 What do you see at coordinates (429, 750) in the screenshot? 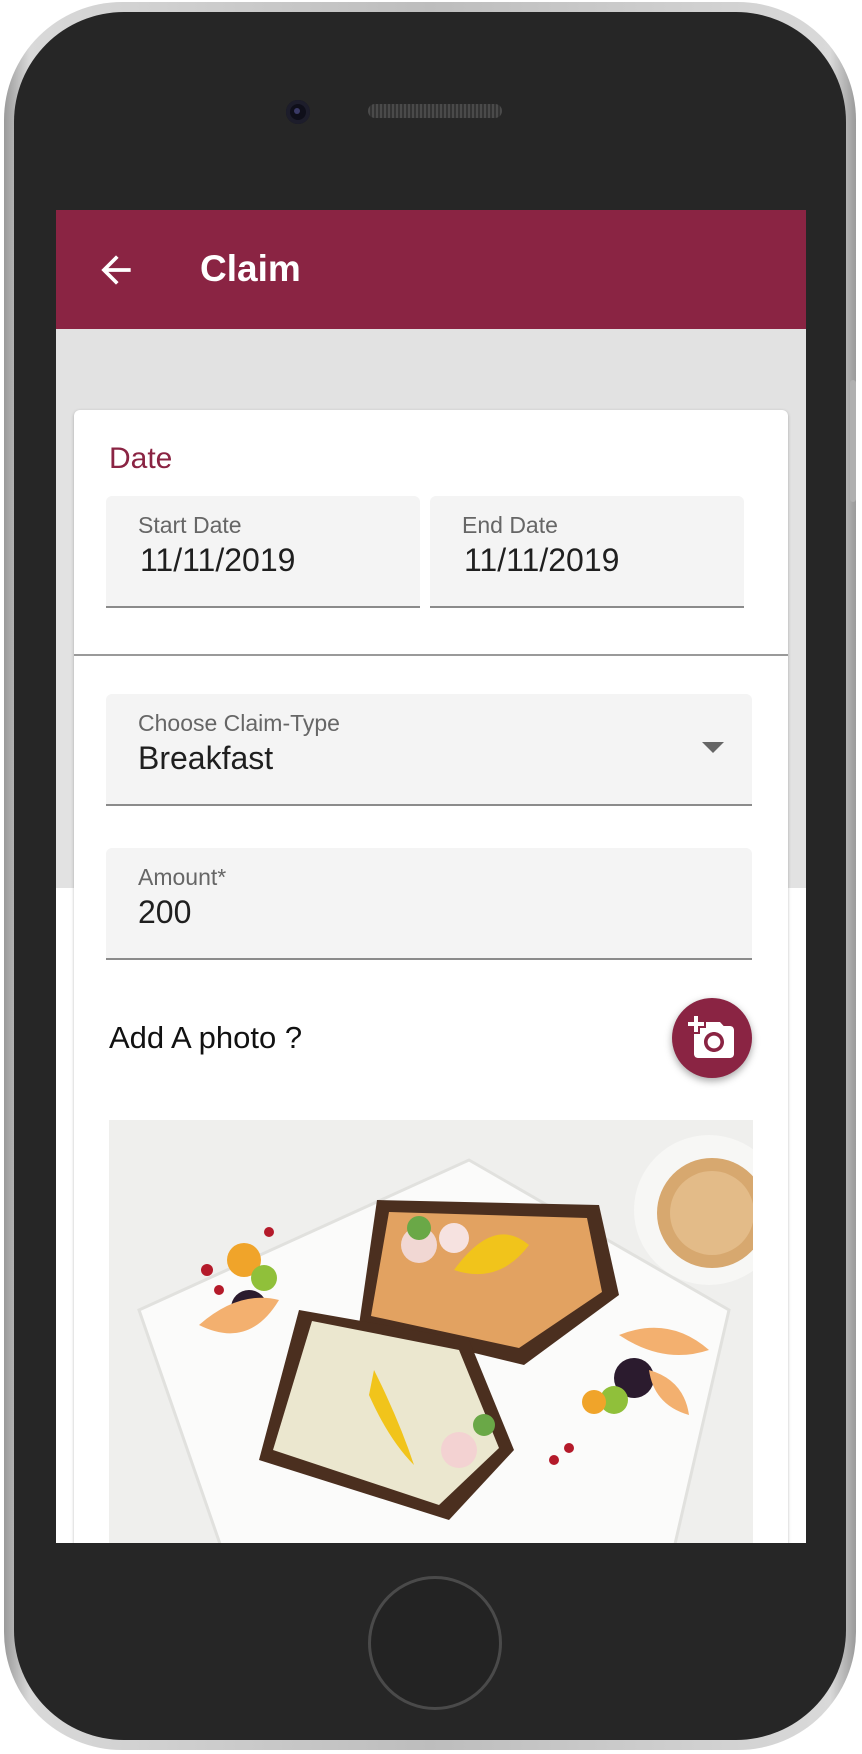
I see `claim-type-select: Choose Claim-Type Breakfast` at bounding box center [429, 750].